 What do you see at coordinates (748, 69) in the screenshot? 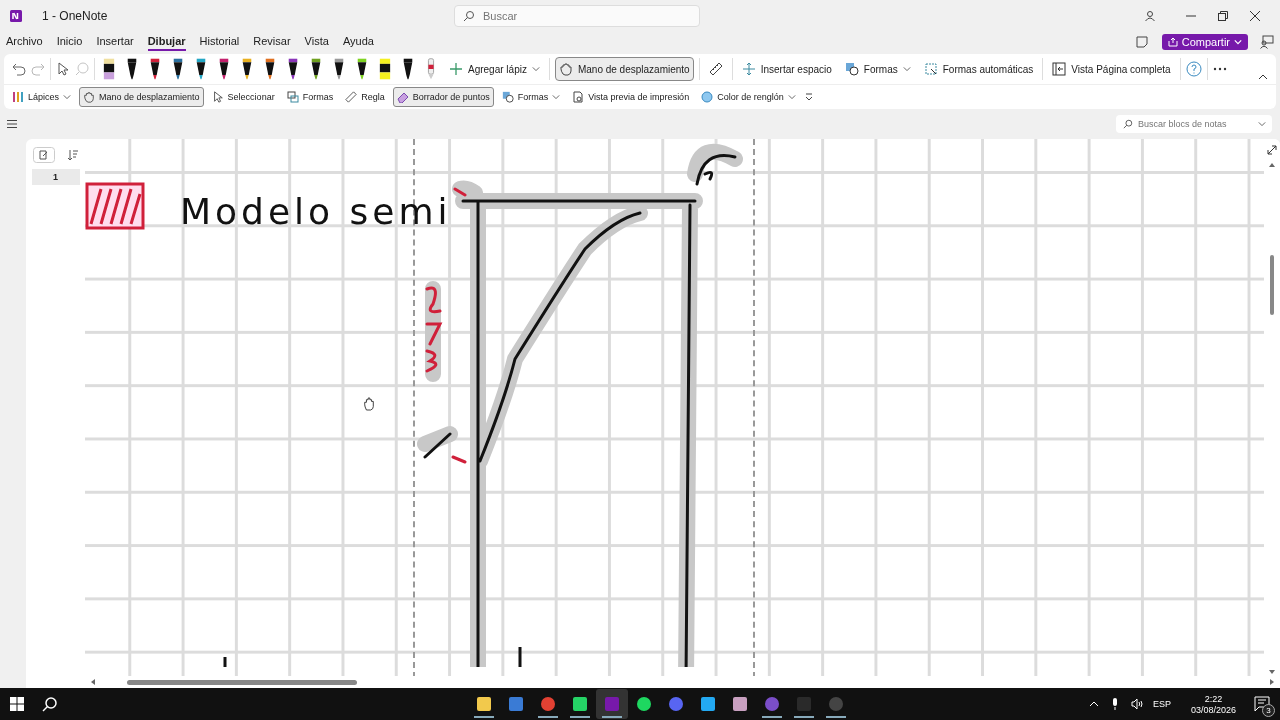
I see `insert-space-icon` at bounding box center [748, 69].